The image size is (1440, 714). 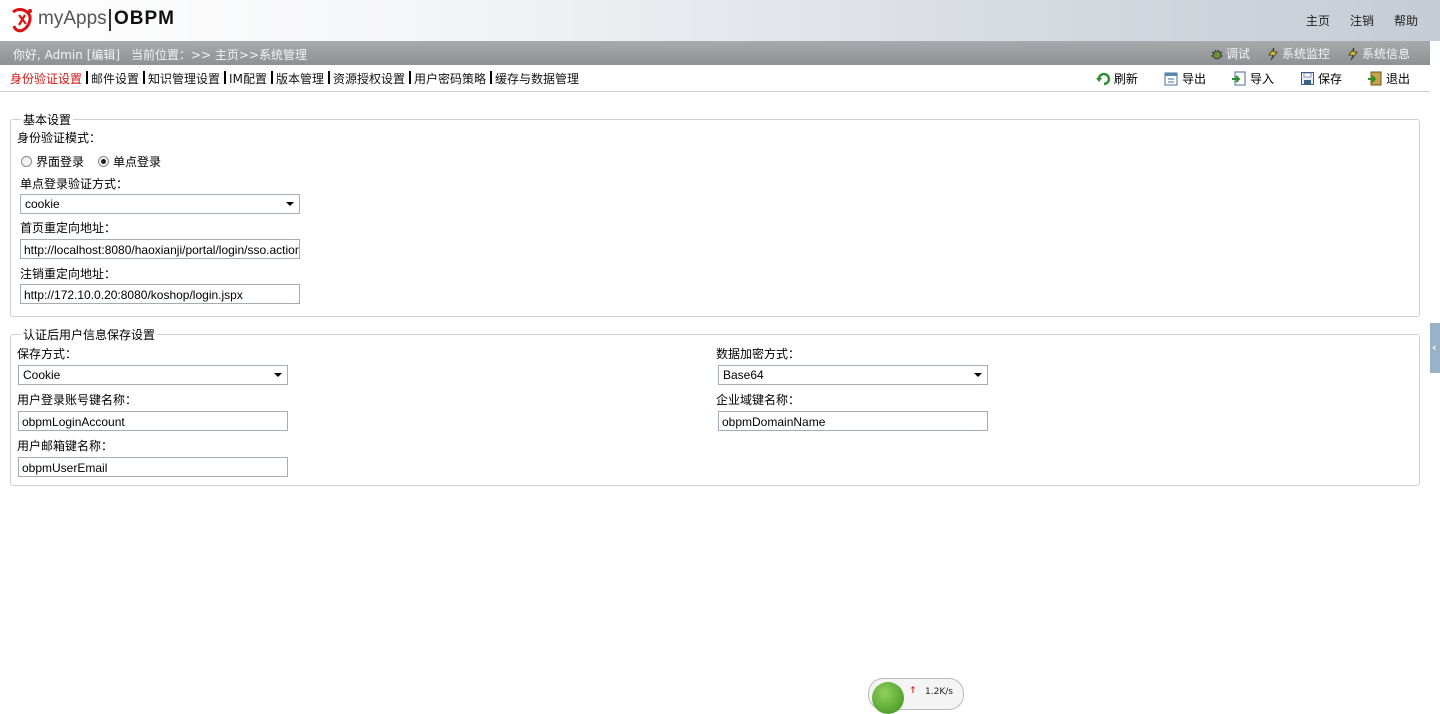 I want to click on chevron-left-icon: ‹, so click(x=1434, y=347).